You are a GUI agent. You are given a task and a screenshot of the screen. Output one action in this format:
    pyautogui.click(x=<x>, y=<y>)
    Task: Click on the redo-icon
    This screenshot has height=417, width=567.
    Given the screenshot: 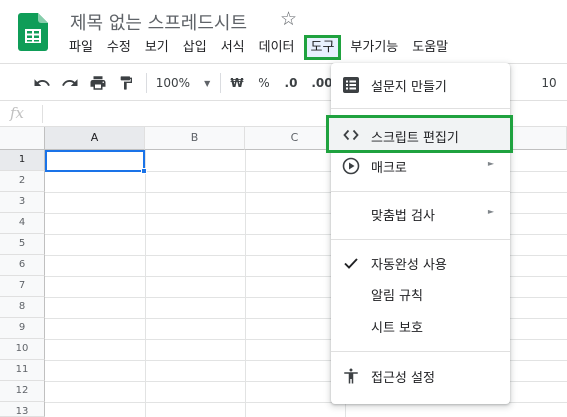 What is the action you would take?
    pyautogui.click(x=70, y=83)
    